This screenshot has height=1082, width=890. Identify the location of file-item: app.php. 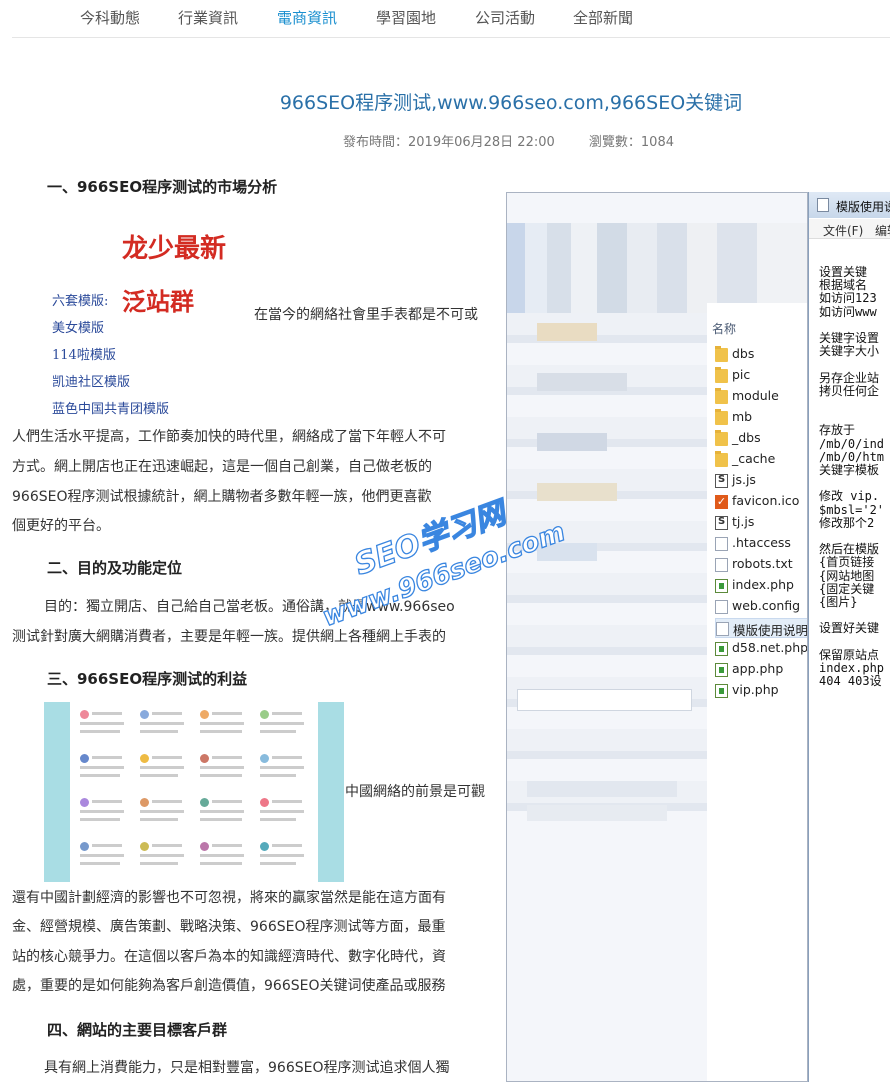
(761, 670).